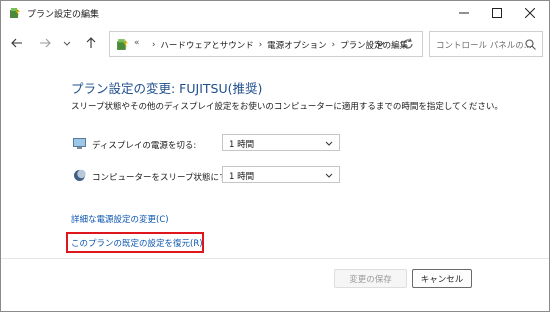  Describe the element at coordinates (144, 146) in the screenshot. I see `display-off-label: ディスプレイの電源を切る:` at that location.